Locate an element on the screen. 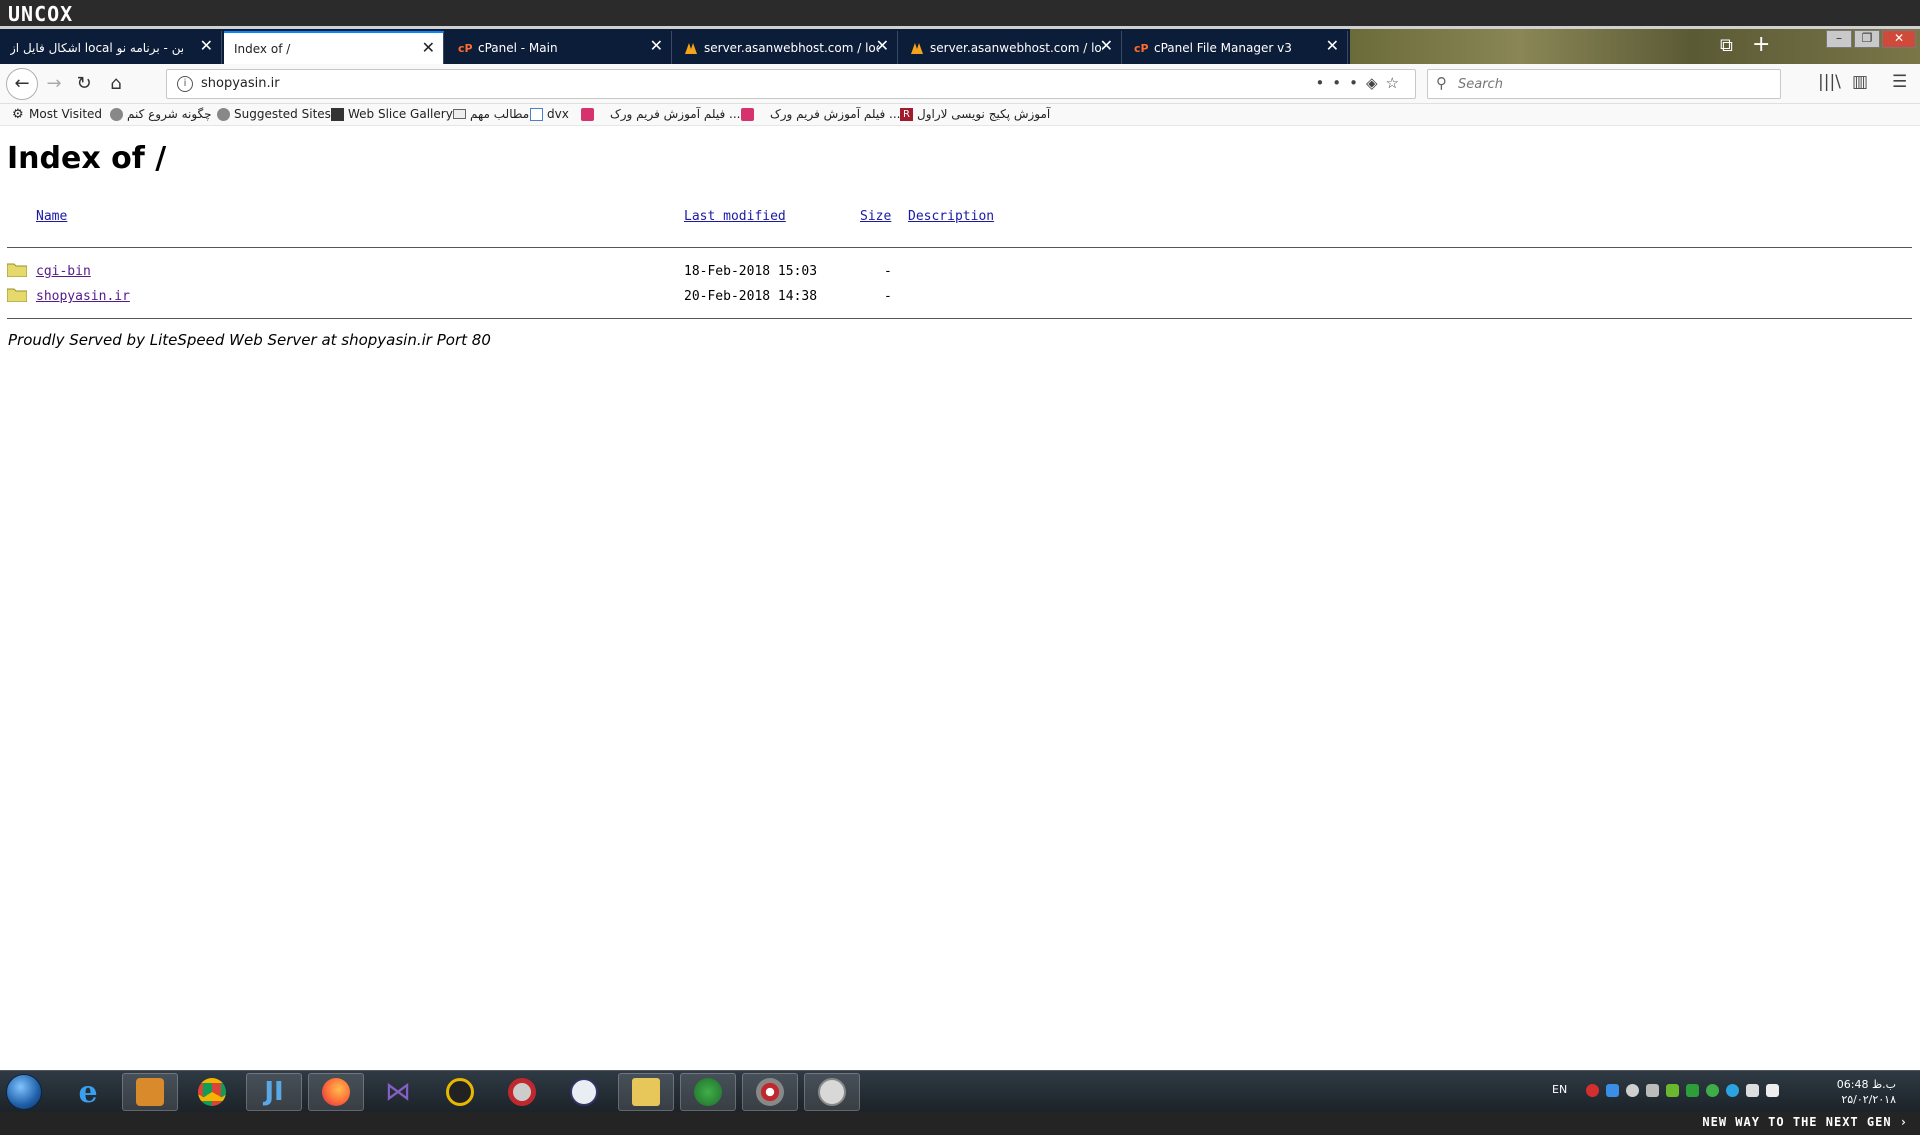 This screenshot has width=1920, height=1135. tab-cpanel-main: cP cPanel - Main ✕ is located at coordinates (560, 47).